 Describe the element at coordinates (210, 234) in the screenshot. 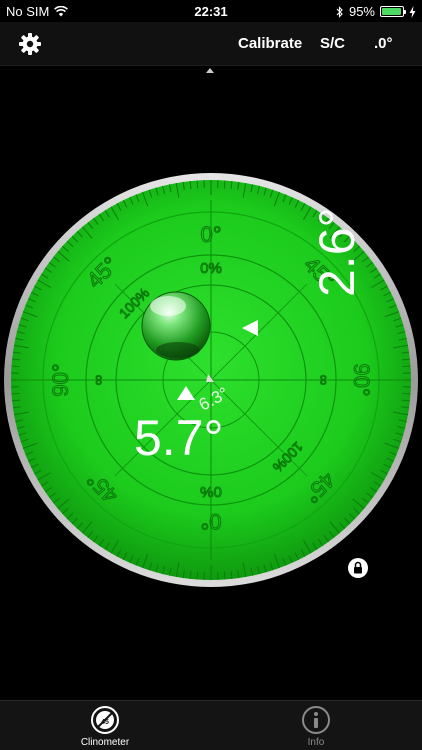

I see `scale-top-deg: 0°` at that location.